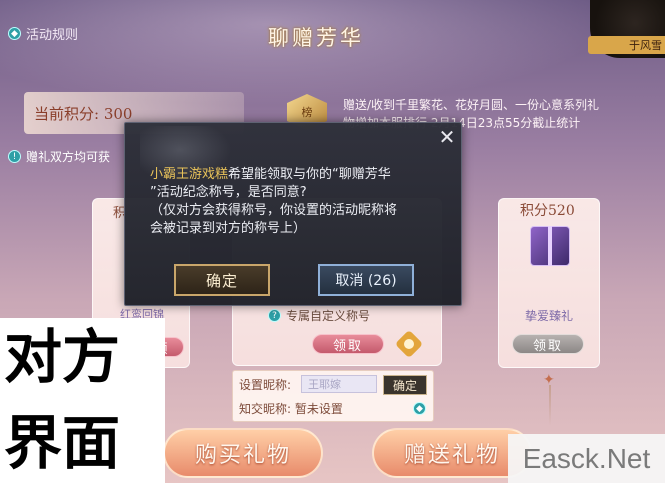  Describe the element at coordinates (274, 315) in the screenshot. I see `help-icon: ?` at that location.